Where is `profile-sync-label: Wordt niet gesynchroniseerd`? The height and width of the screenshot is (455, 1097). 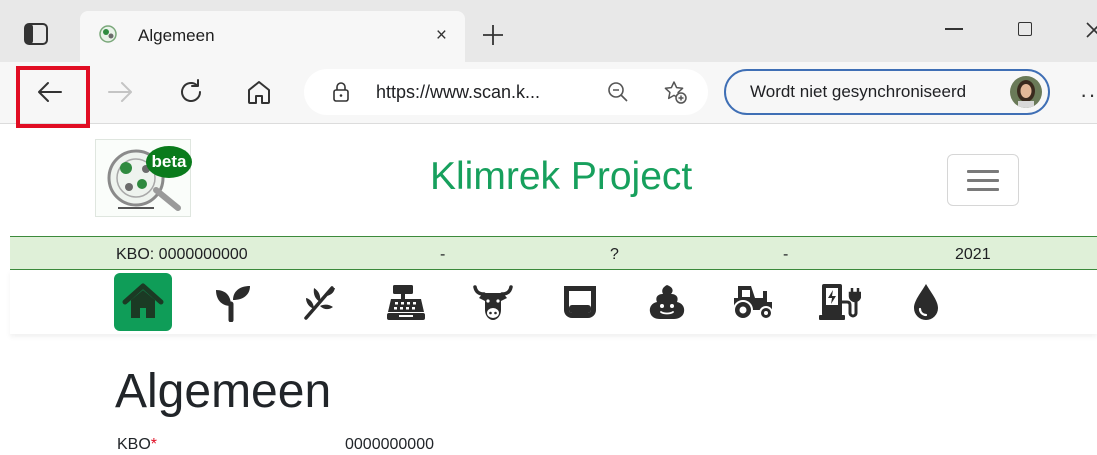
profile-sync-label: Wordt niet gesynchroniseerd is located at coordinates (858, 91).